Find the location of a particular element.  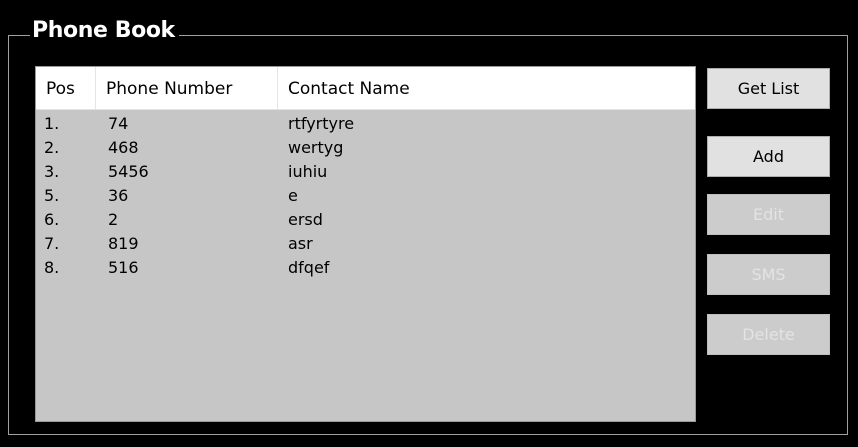

row-pos: 6. is located at coordinates (52, 219).